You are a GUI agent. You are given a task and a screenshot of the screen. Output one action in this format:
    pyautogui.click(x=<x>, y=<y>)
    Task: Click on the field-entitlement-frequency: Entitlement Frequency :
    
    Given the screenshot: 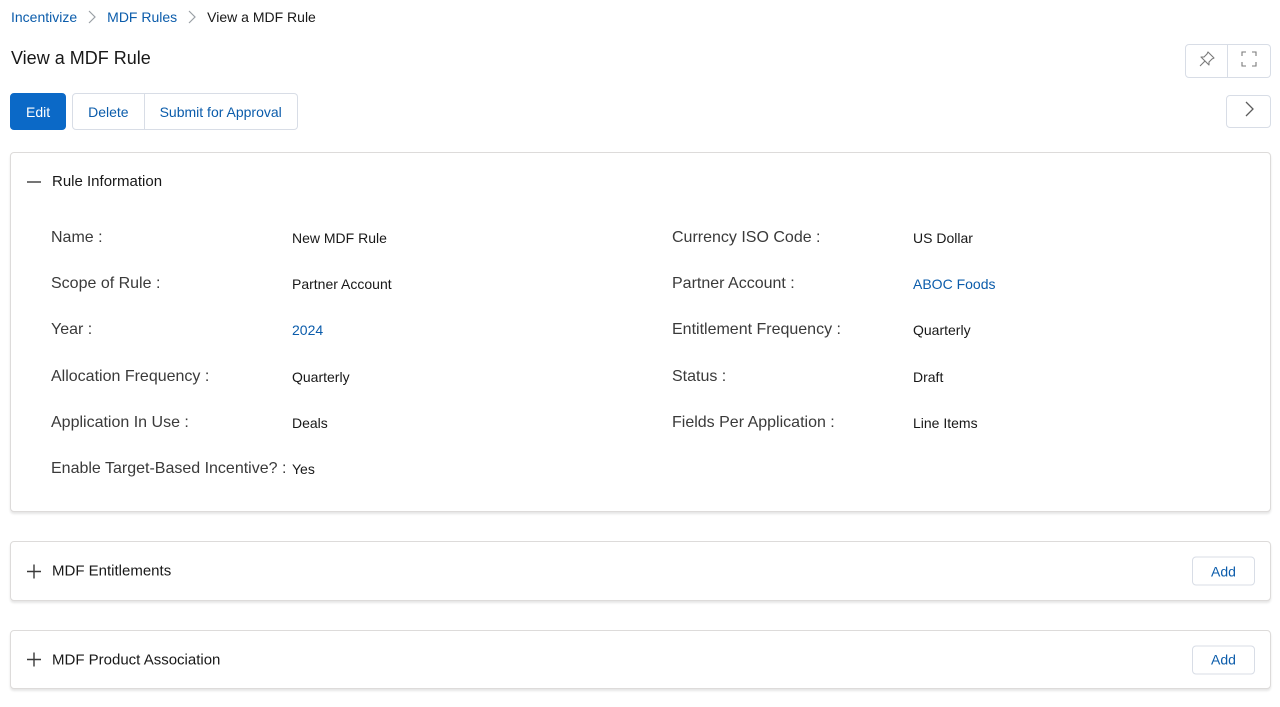 What is the action you would take?
    pyautogui.click(x=756, y=330)
    